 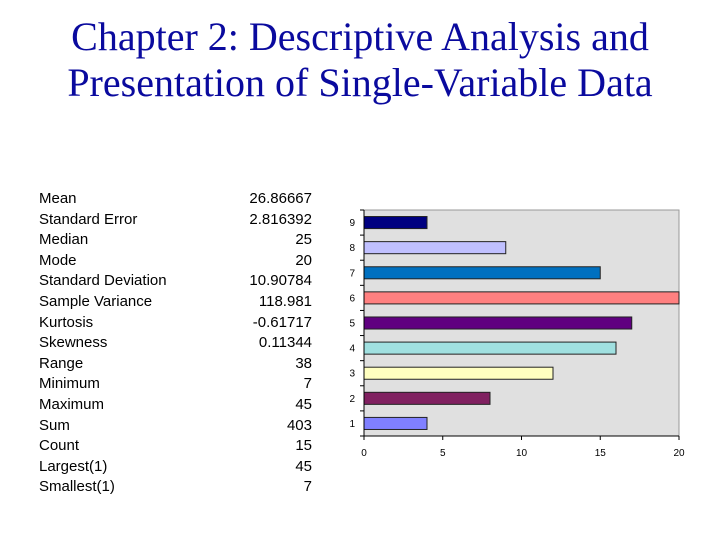 I want to click on stat-value: 2.816392, so click(x=280, y=219).